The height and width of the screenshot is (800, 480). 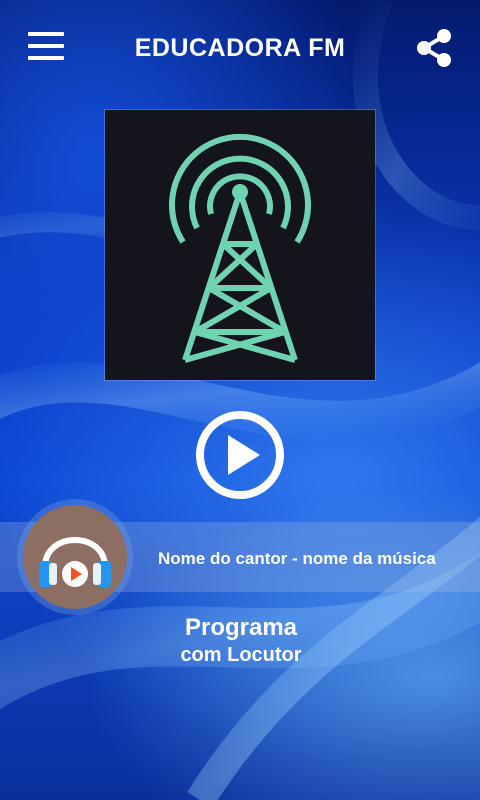 I want to click on app-header: EDUCADORA FM, so click(x=240, y=50).